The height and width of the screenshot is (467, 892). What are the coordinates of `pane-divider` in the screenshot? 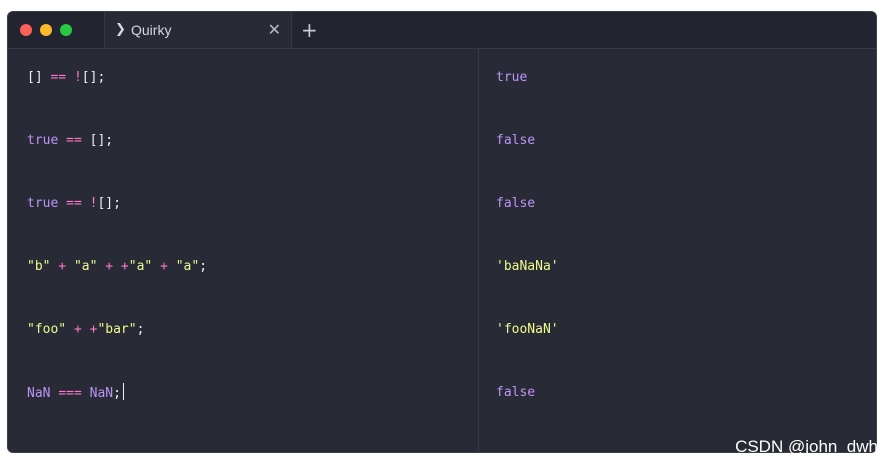 It's located at (478, 250).